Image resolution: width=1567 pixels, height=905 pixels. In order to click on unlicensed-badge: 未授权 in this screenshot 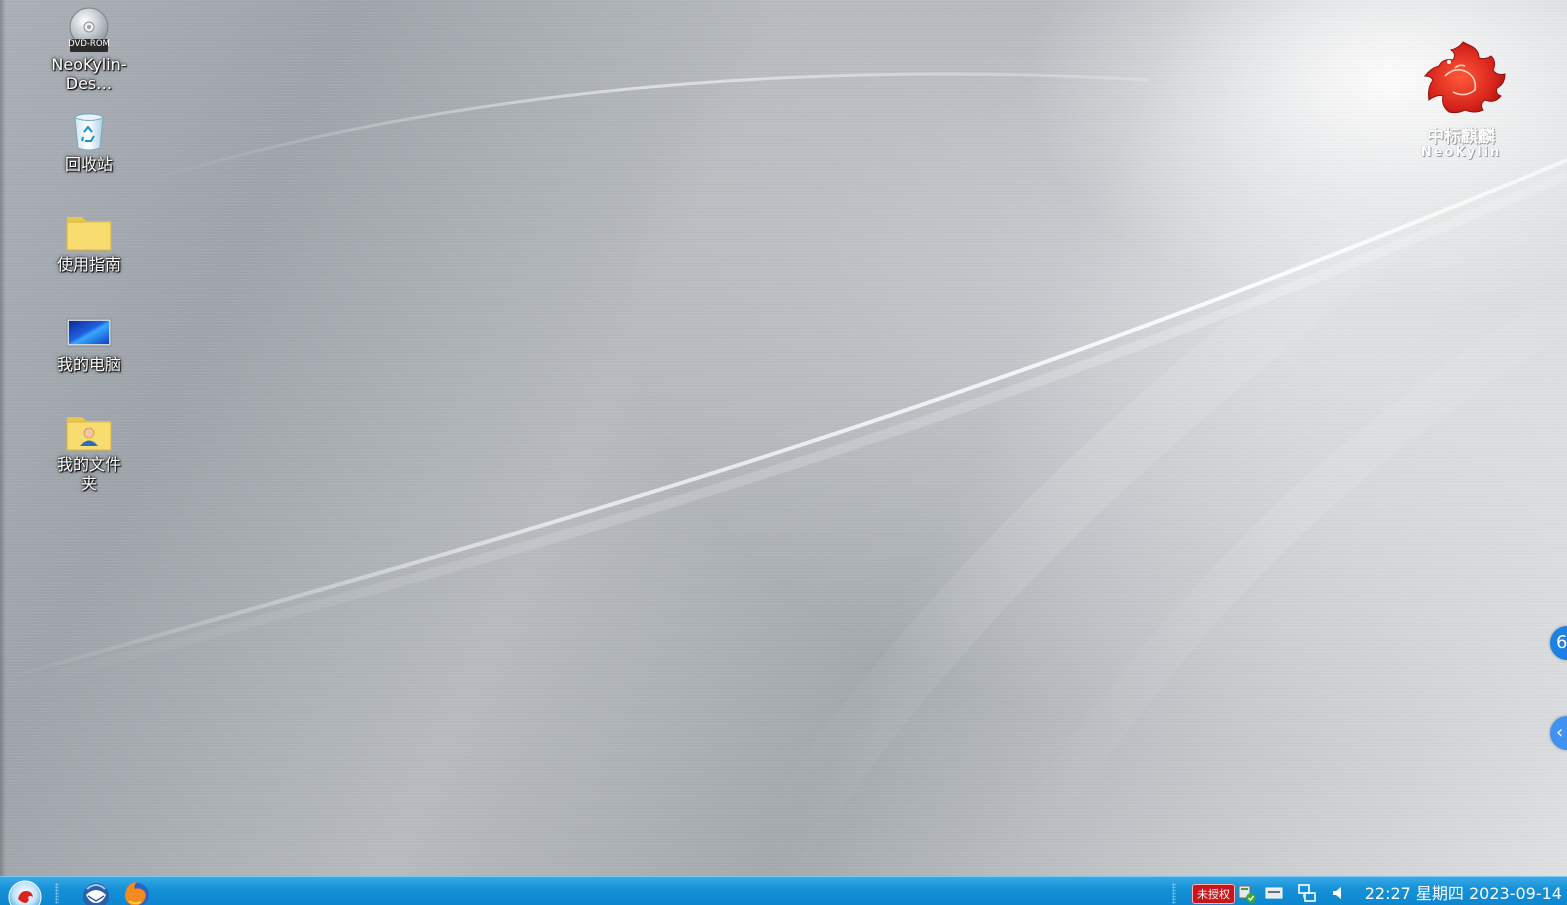, I will do `click(1213, 894)`.